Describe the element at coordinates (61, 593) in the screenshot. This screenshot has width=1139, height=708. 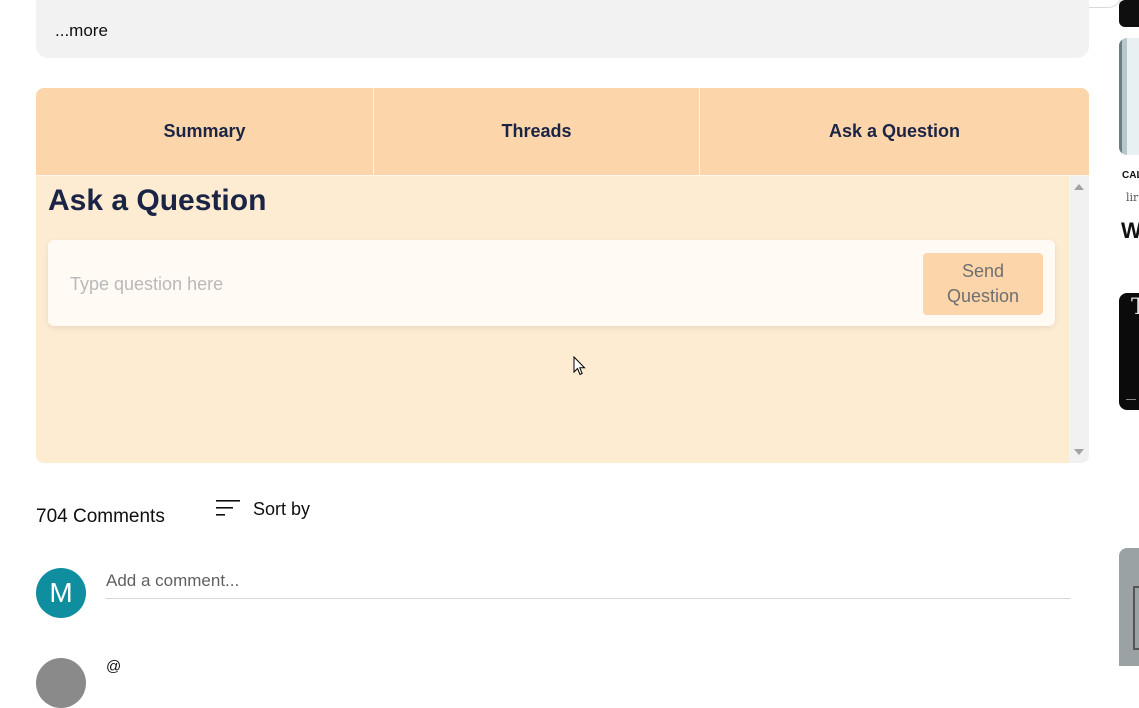
I see `user-avatar: M` at that location.